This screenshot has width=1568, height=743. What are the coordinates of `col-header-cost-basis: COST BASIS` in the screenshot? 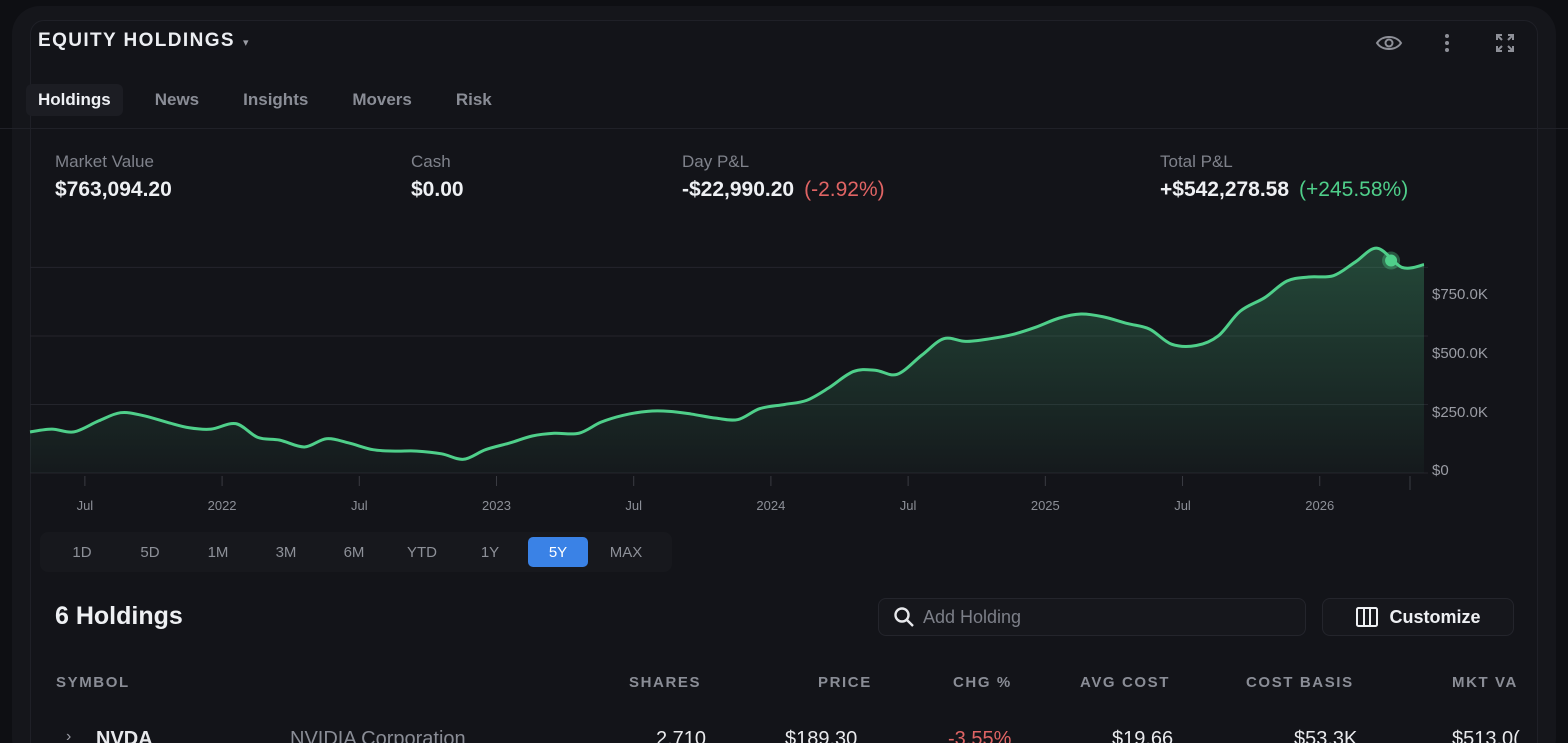 It's located at (1300, 682).